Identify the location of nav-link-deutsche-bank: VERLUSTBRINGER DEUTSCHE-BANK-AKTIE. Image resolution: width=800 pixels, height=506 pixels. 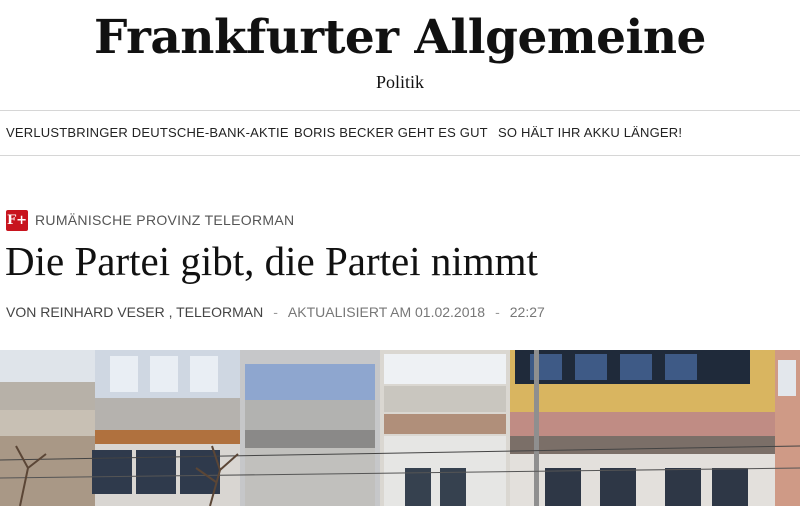
(147, 132).